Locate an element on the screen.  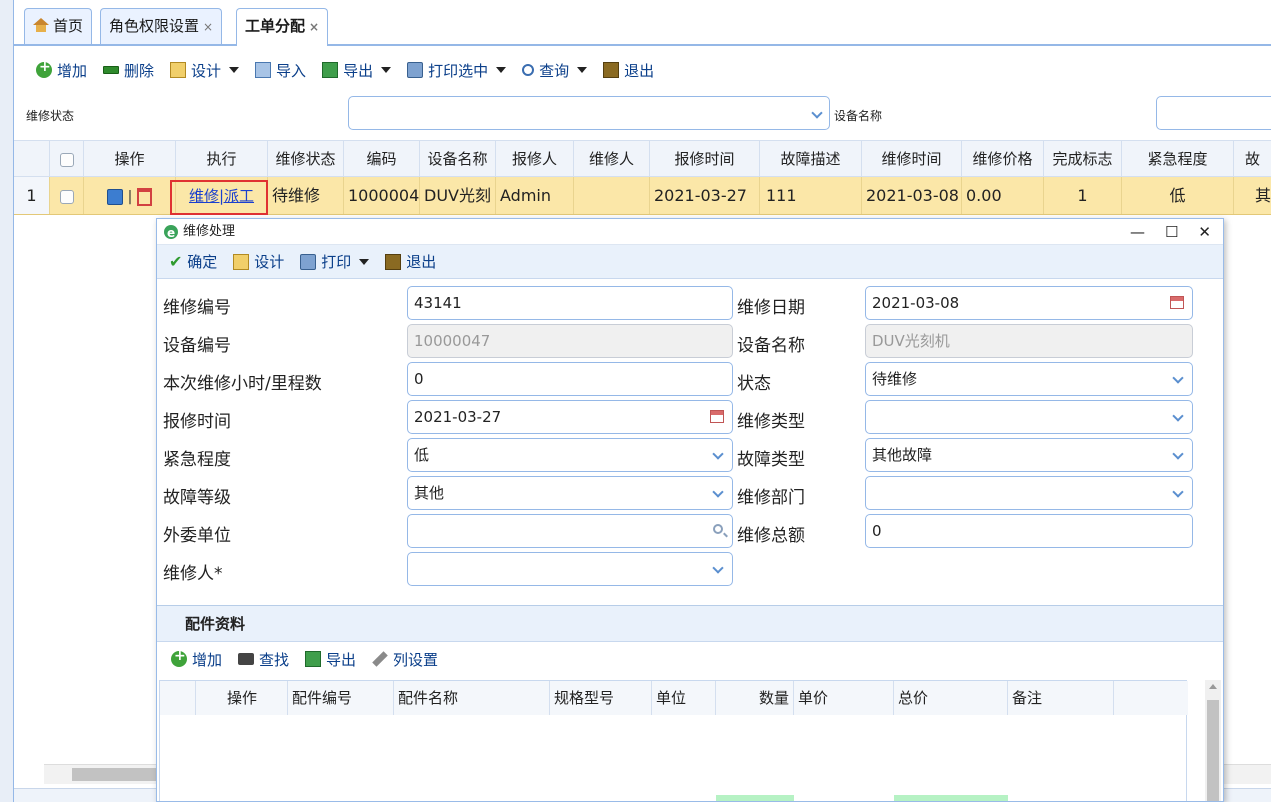
repair-no-field: 43141 is located at coordinates (570, 303).